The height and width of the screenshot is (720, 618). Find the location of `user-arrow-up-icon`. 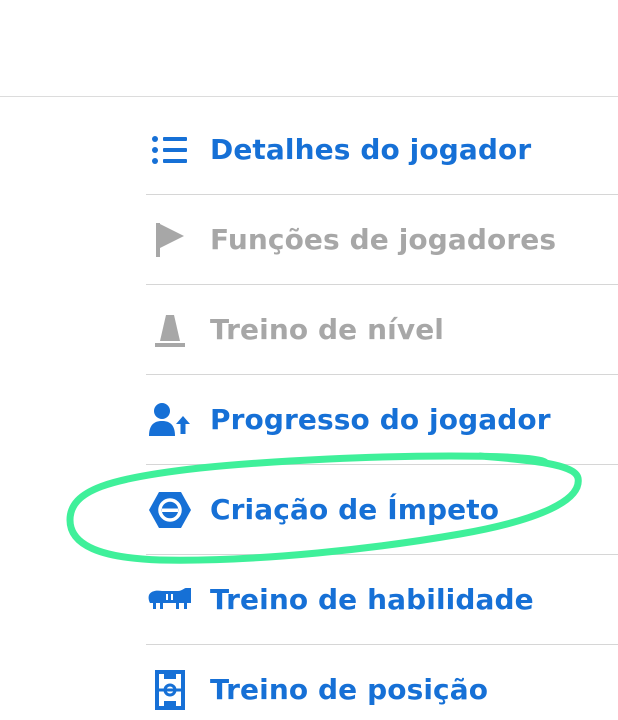

user-arrow-up-icon is located at coordinates (170, 420).